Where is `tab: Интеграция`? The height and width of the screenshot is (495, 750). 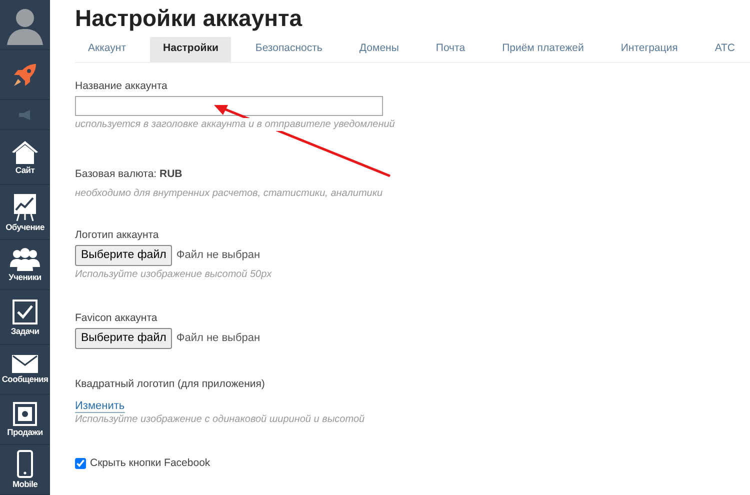 tab: Интеграция is located at coordinates (649, 49).